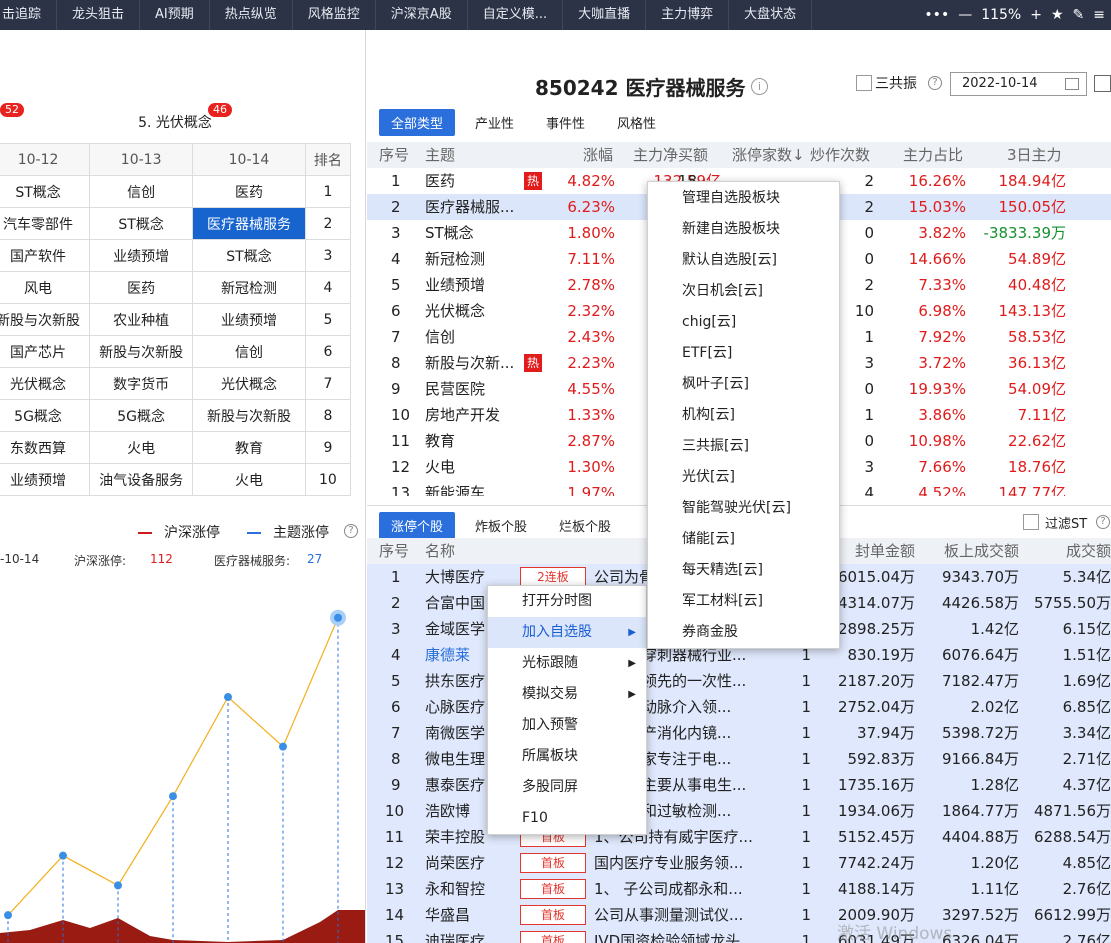 This screenshot has height=943, width=1111. Describe the element at coordinates (45, 351) in the screenshot. I see `rank-cell: 国产芯片` at that location.